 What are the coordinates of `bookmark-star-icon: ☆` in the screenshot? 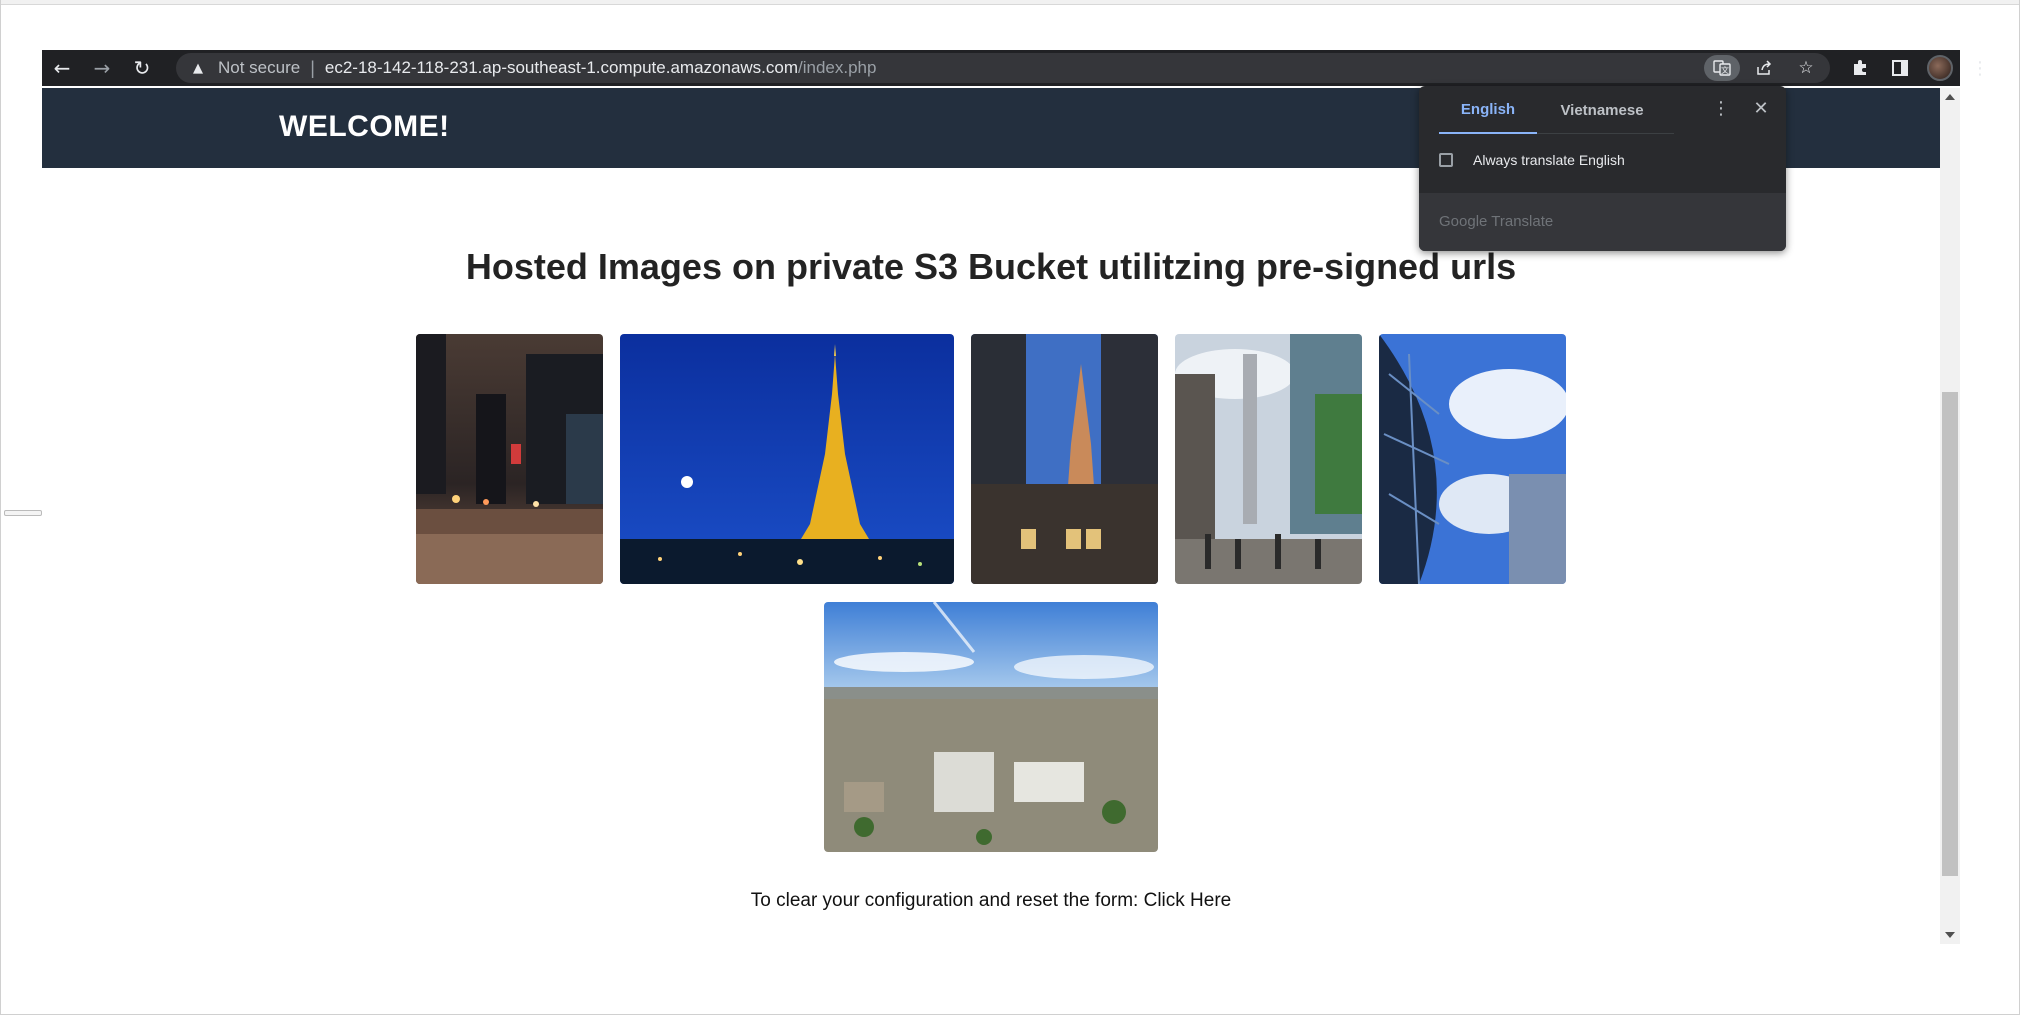 It's located at (1806, 68).